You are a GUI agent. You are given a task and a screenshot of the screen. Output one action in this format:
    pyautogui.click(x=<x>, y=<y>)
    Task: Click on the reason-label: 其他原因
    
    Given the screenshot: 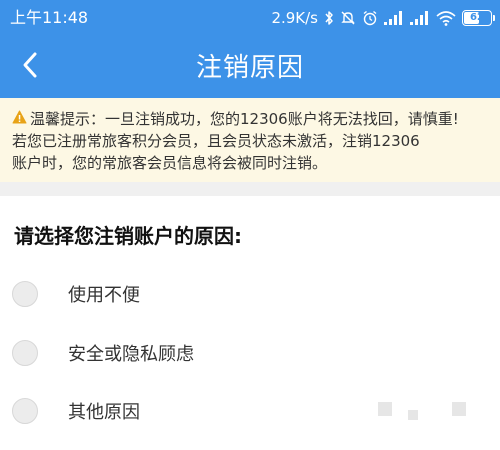 What is the action you would take?
    pyautogui.click(x=104, y=412)
    